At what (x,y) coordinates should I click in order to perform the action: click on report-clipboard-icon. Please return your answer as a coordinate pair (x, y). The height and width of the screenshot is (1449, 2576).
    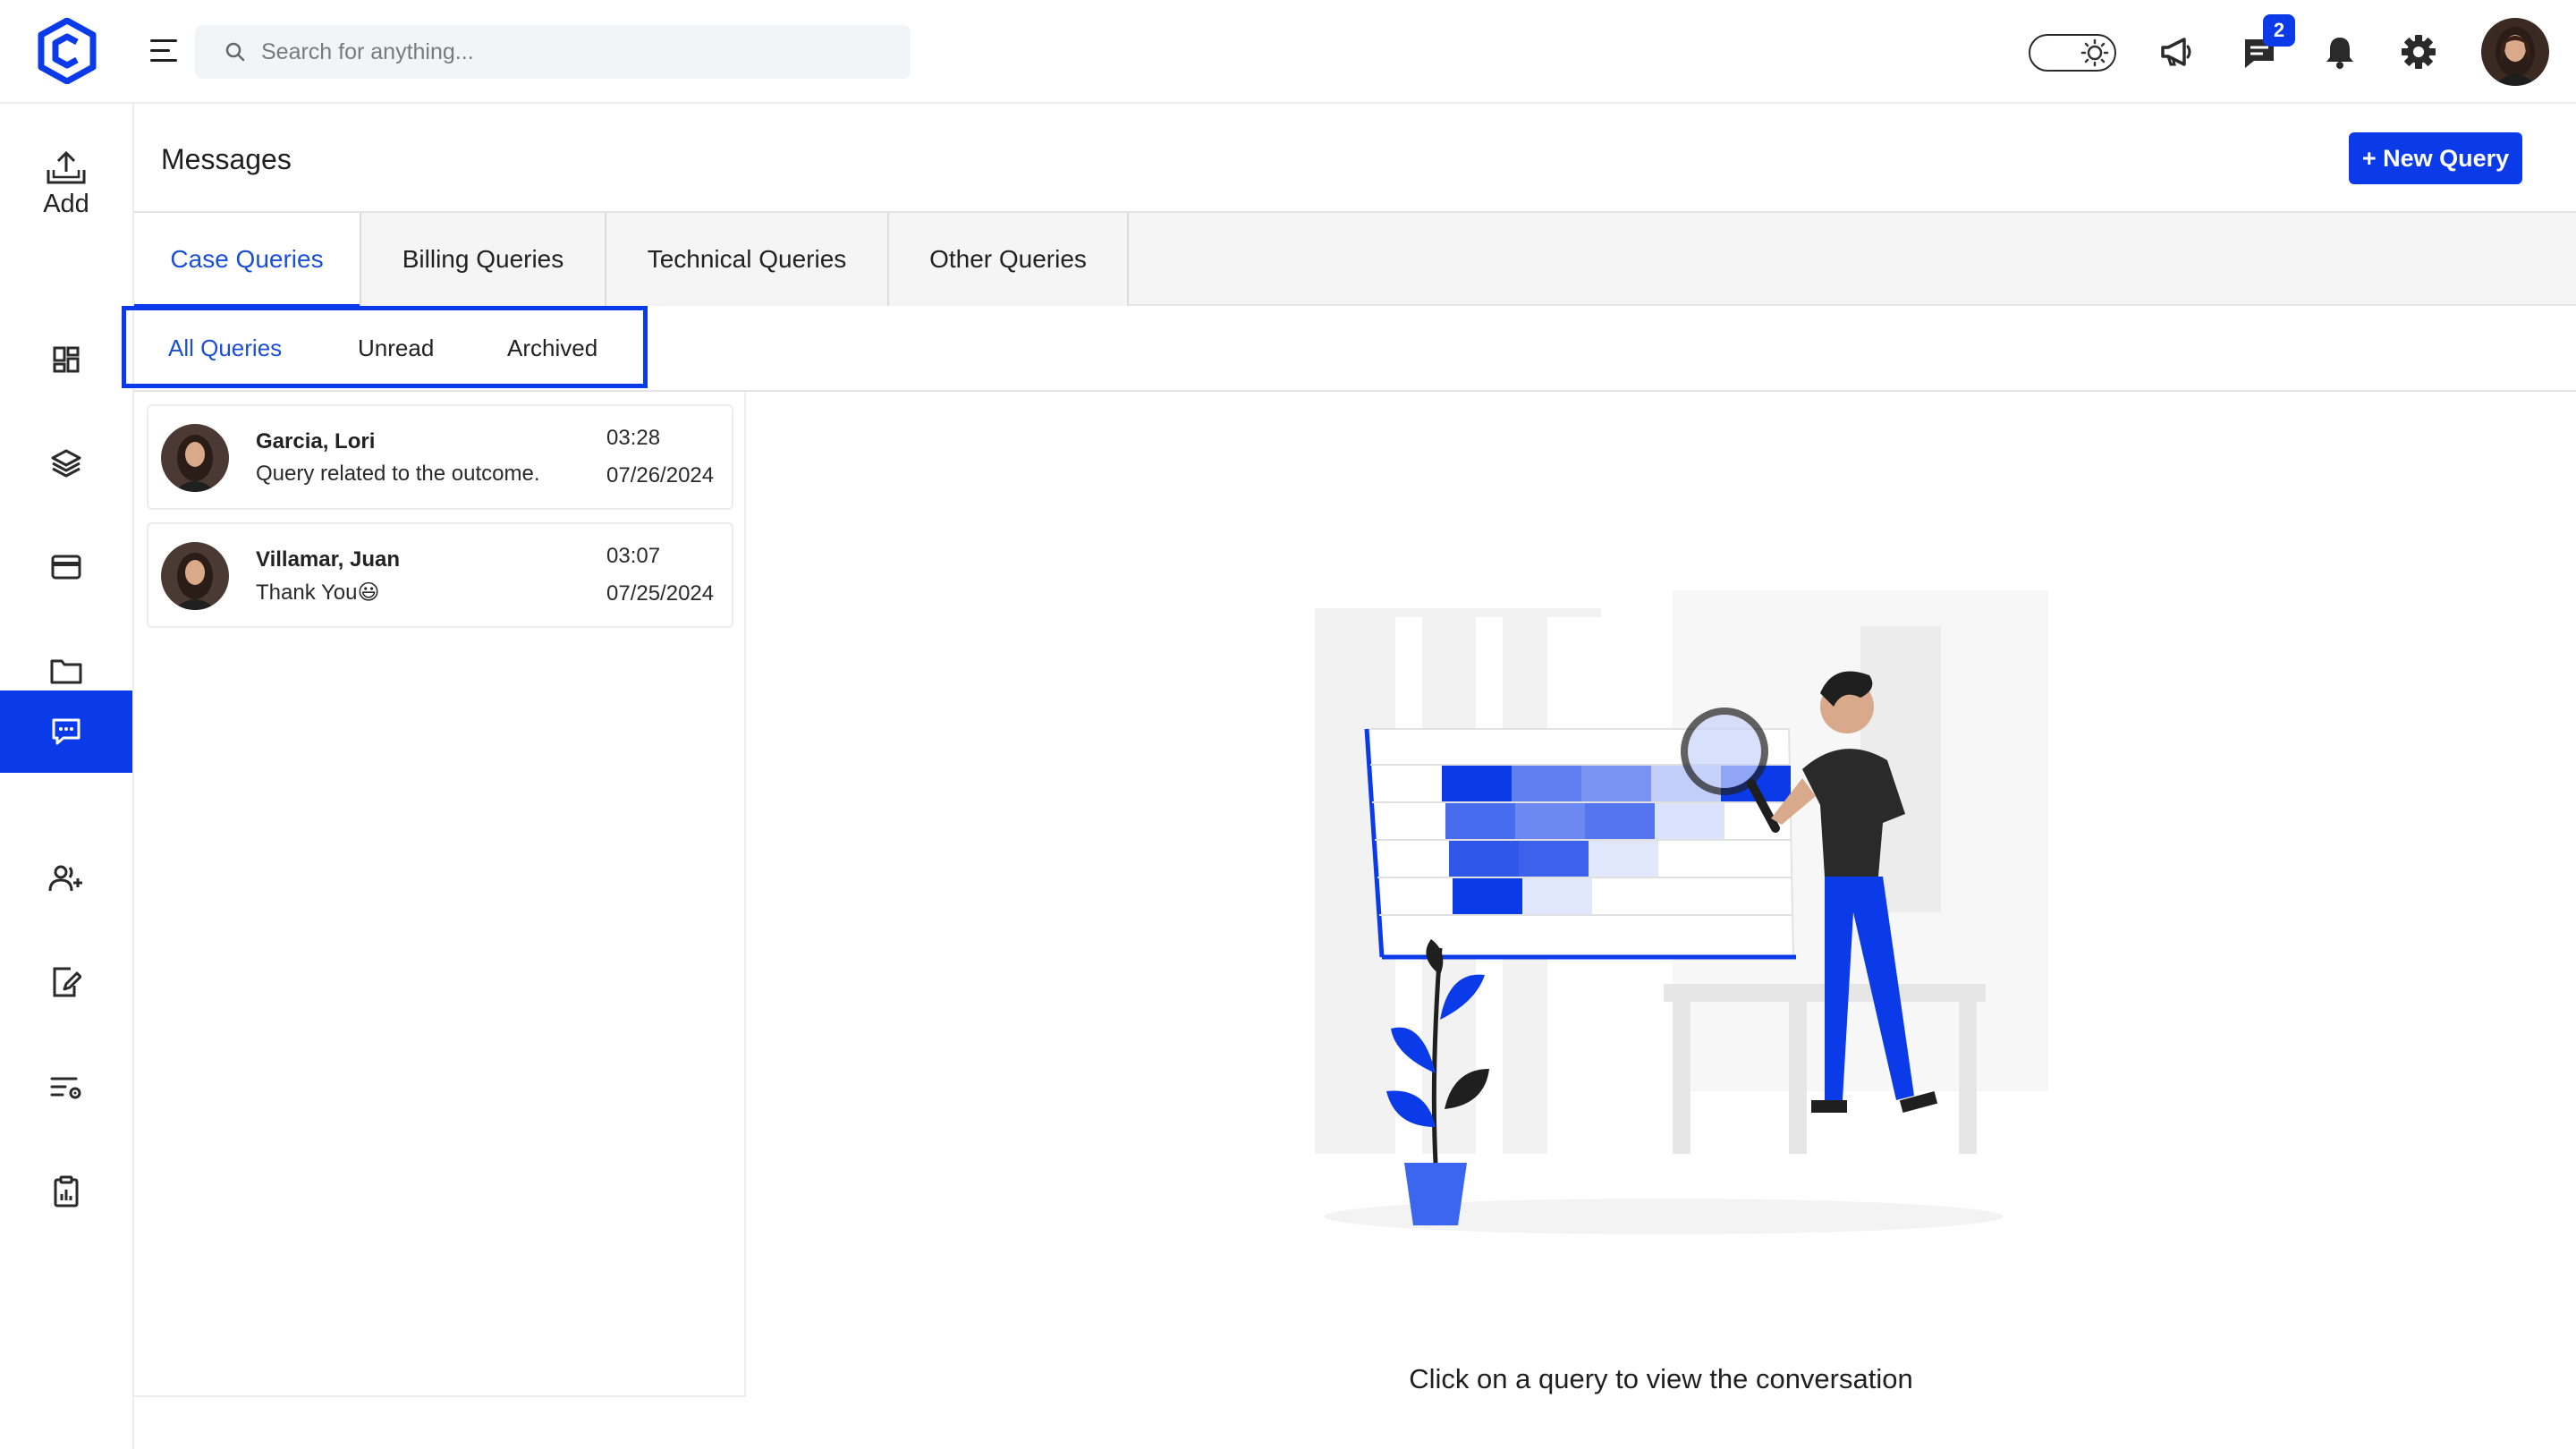
    Looking at the image, I should click on (66, 1191).